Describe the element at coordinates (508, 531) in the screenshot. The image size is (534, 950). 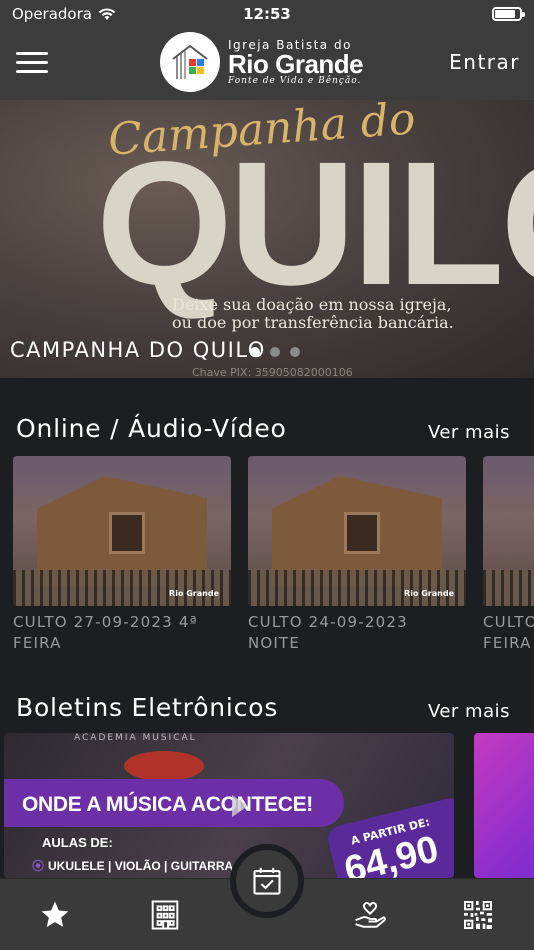
I see `video-thumbnail` at that location.